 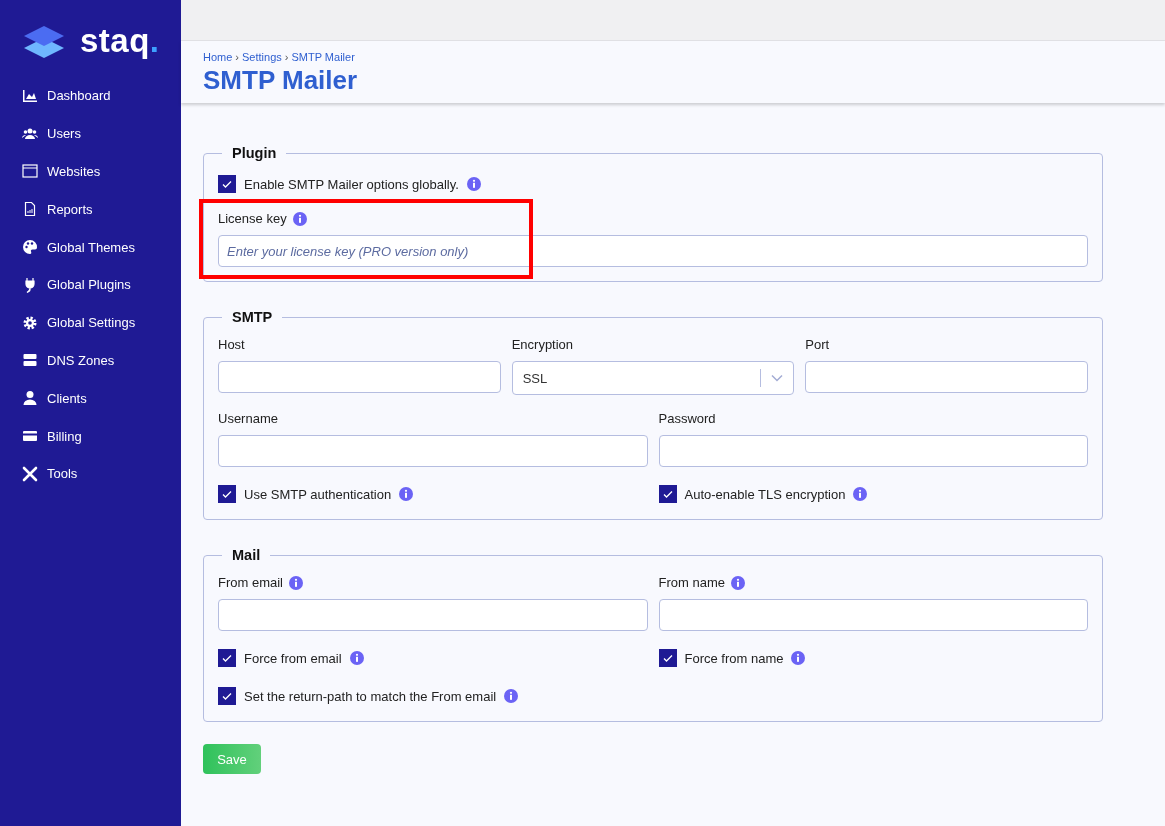 I want to click on nav-item: Reports, so click(x=90, y=209).